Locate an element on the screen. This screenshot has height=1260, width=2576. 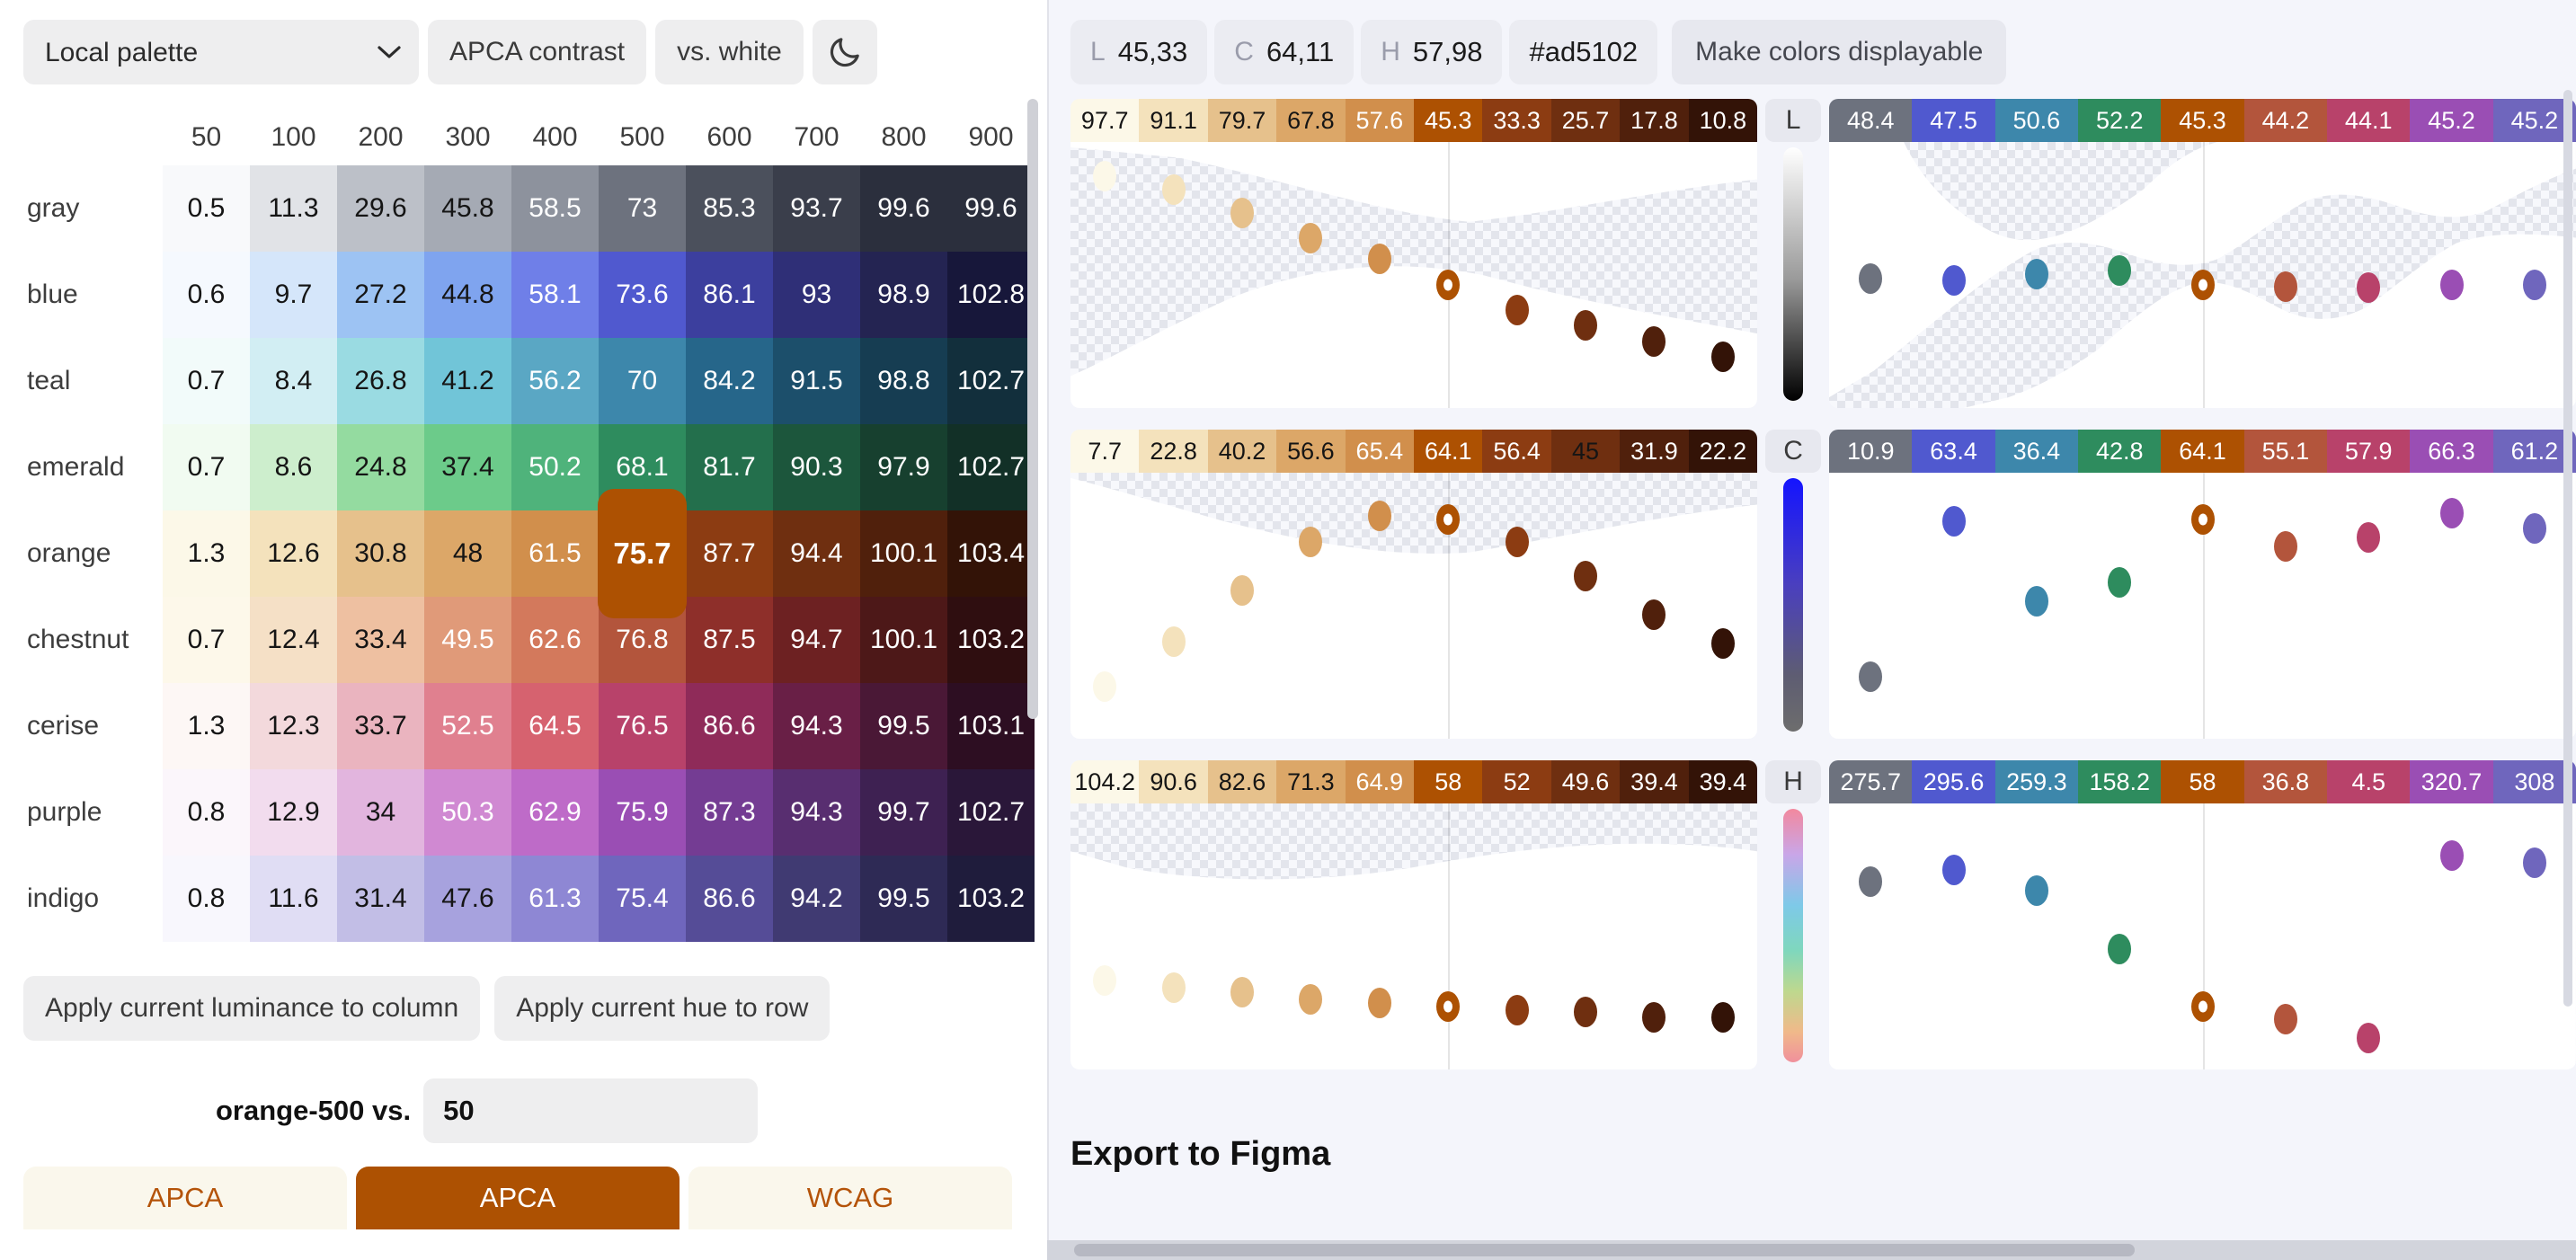
contrast-target-button: vs. white is located at coordinates (729, 52).